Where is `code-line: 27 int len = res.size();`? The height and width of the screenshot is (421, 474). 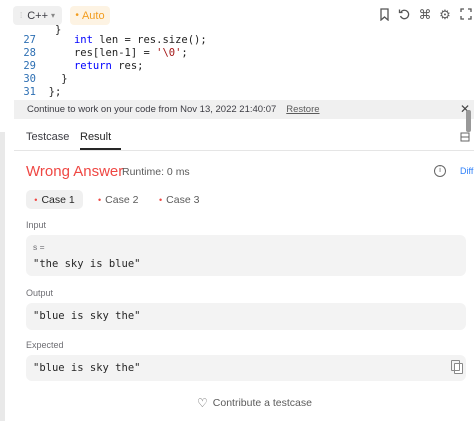 code-line: 27 int len = res.size(); is located at coordinates (103, 40).